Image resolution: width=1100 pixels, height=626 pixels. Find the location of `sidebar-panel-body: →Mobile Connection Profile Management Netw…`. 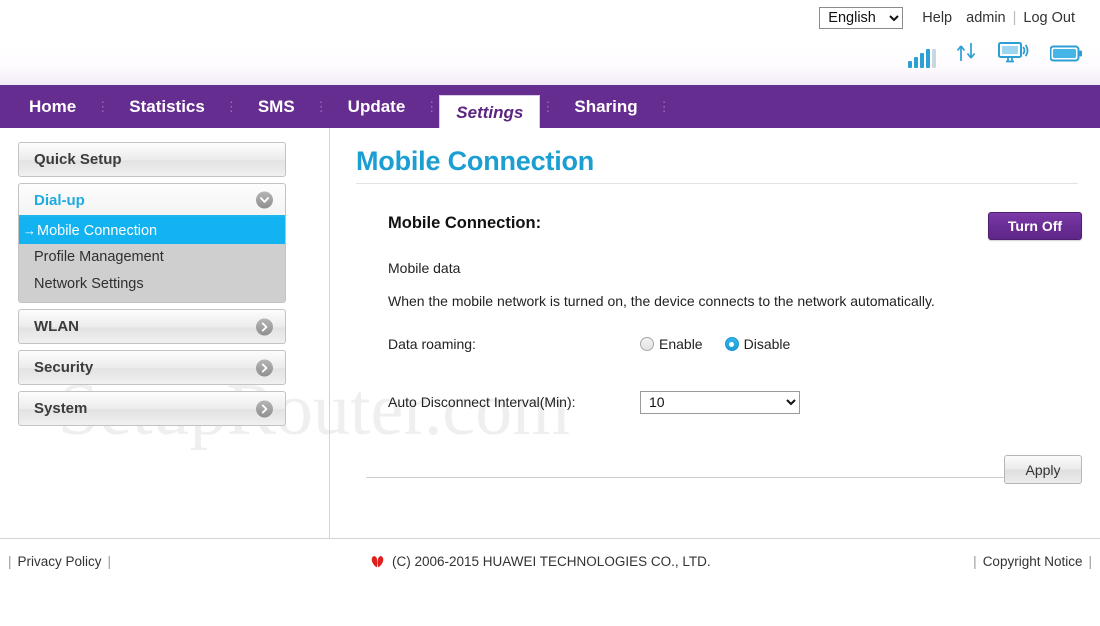

sidebar-panel-body: →Mobile Connection Profile Management Netw… is located at coordinates (152, 259).